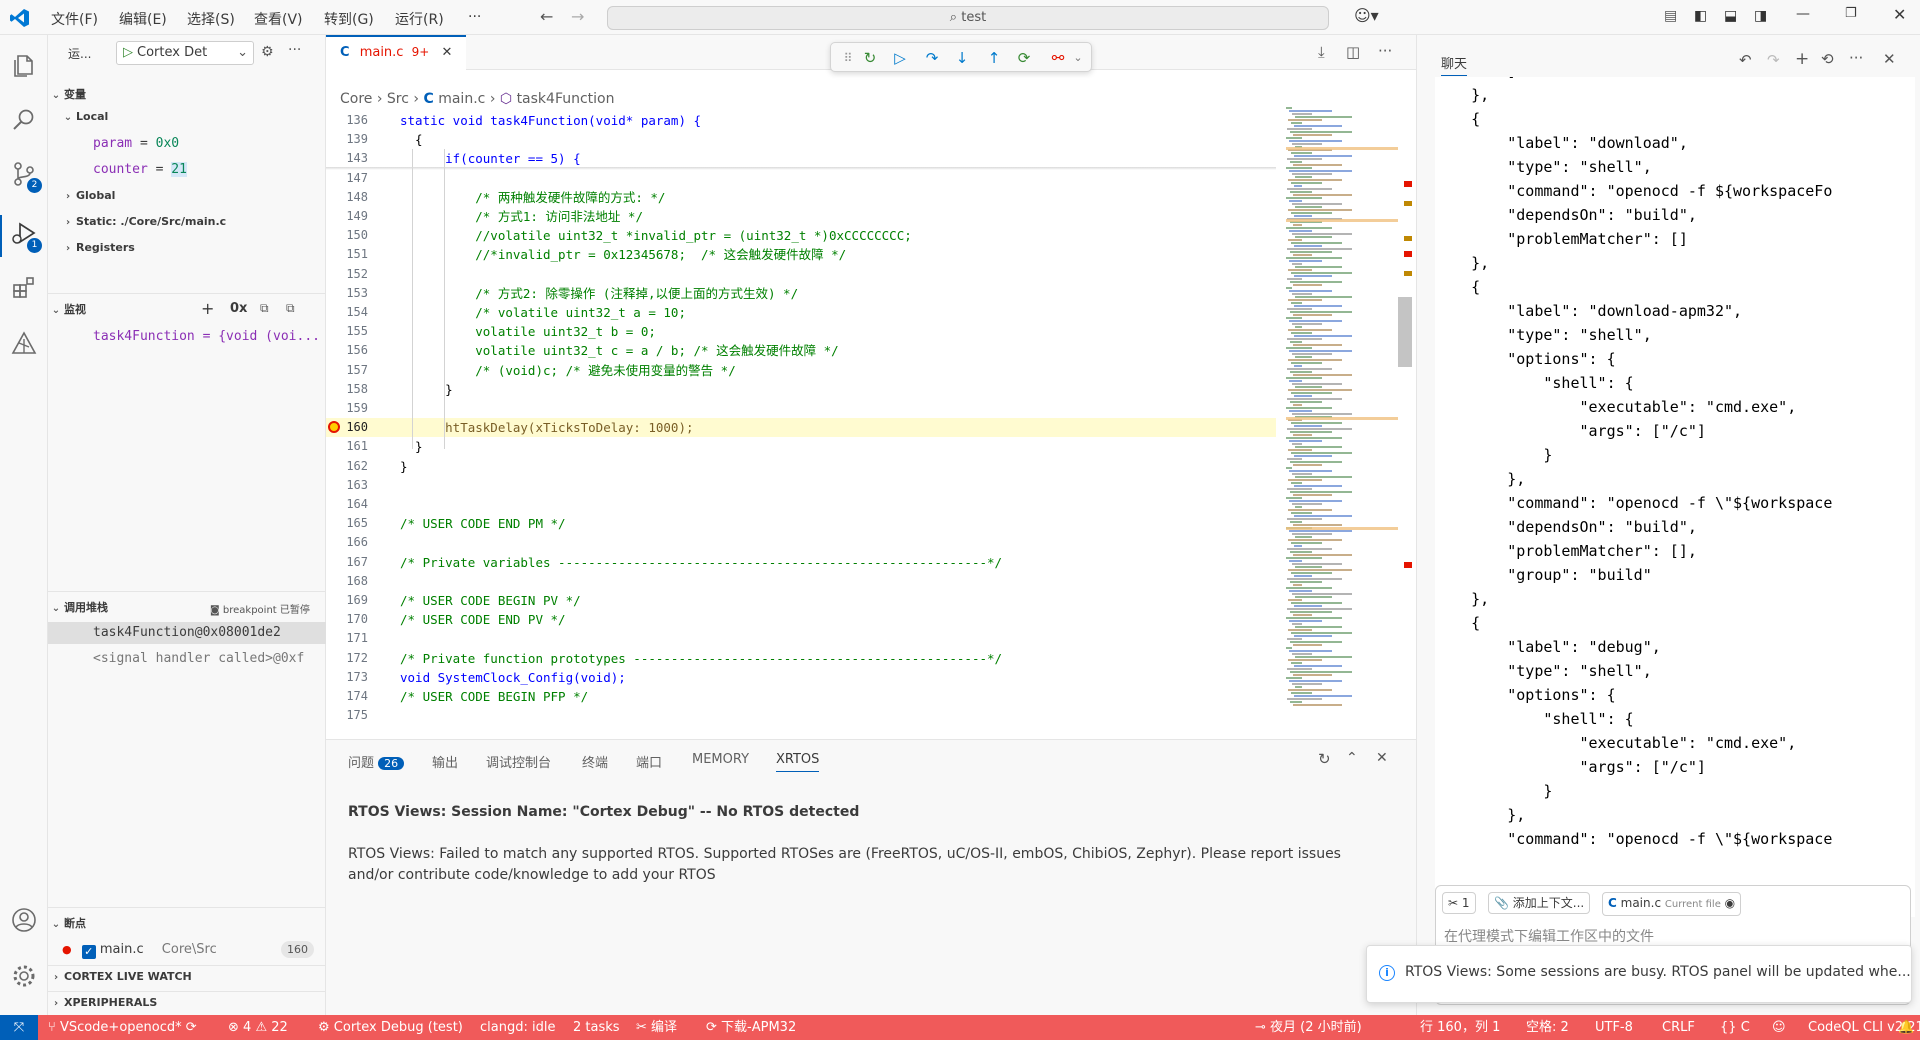 The height and width of the screenshot is (1040, 1920). I want to click on remote-indicator: ⤧, so click(19, 1027).